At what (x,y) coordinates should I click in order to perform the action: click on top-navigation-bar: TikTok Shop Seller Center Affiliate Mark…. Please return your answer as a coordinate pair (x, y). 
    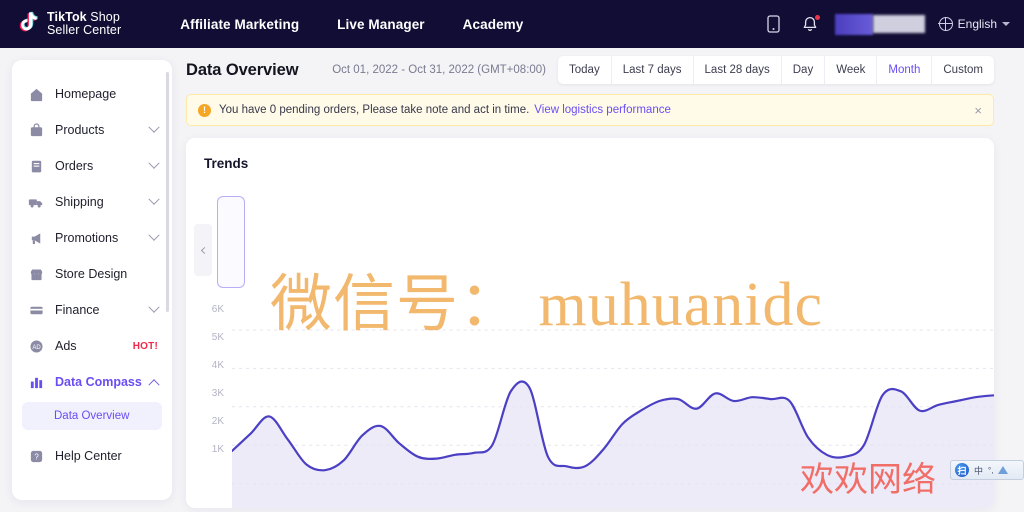
    Looking at the image, I should click on (512, 24).